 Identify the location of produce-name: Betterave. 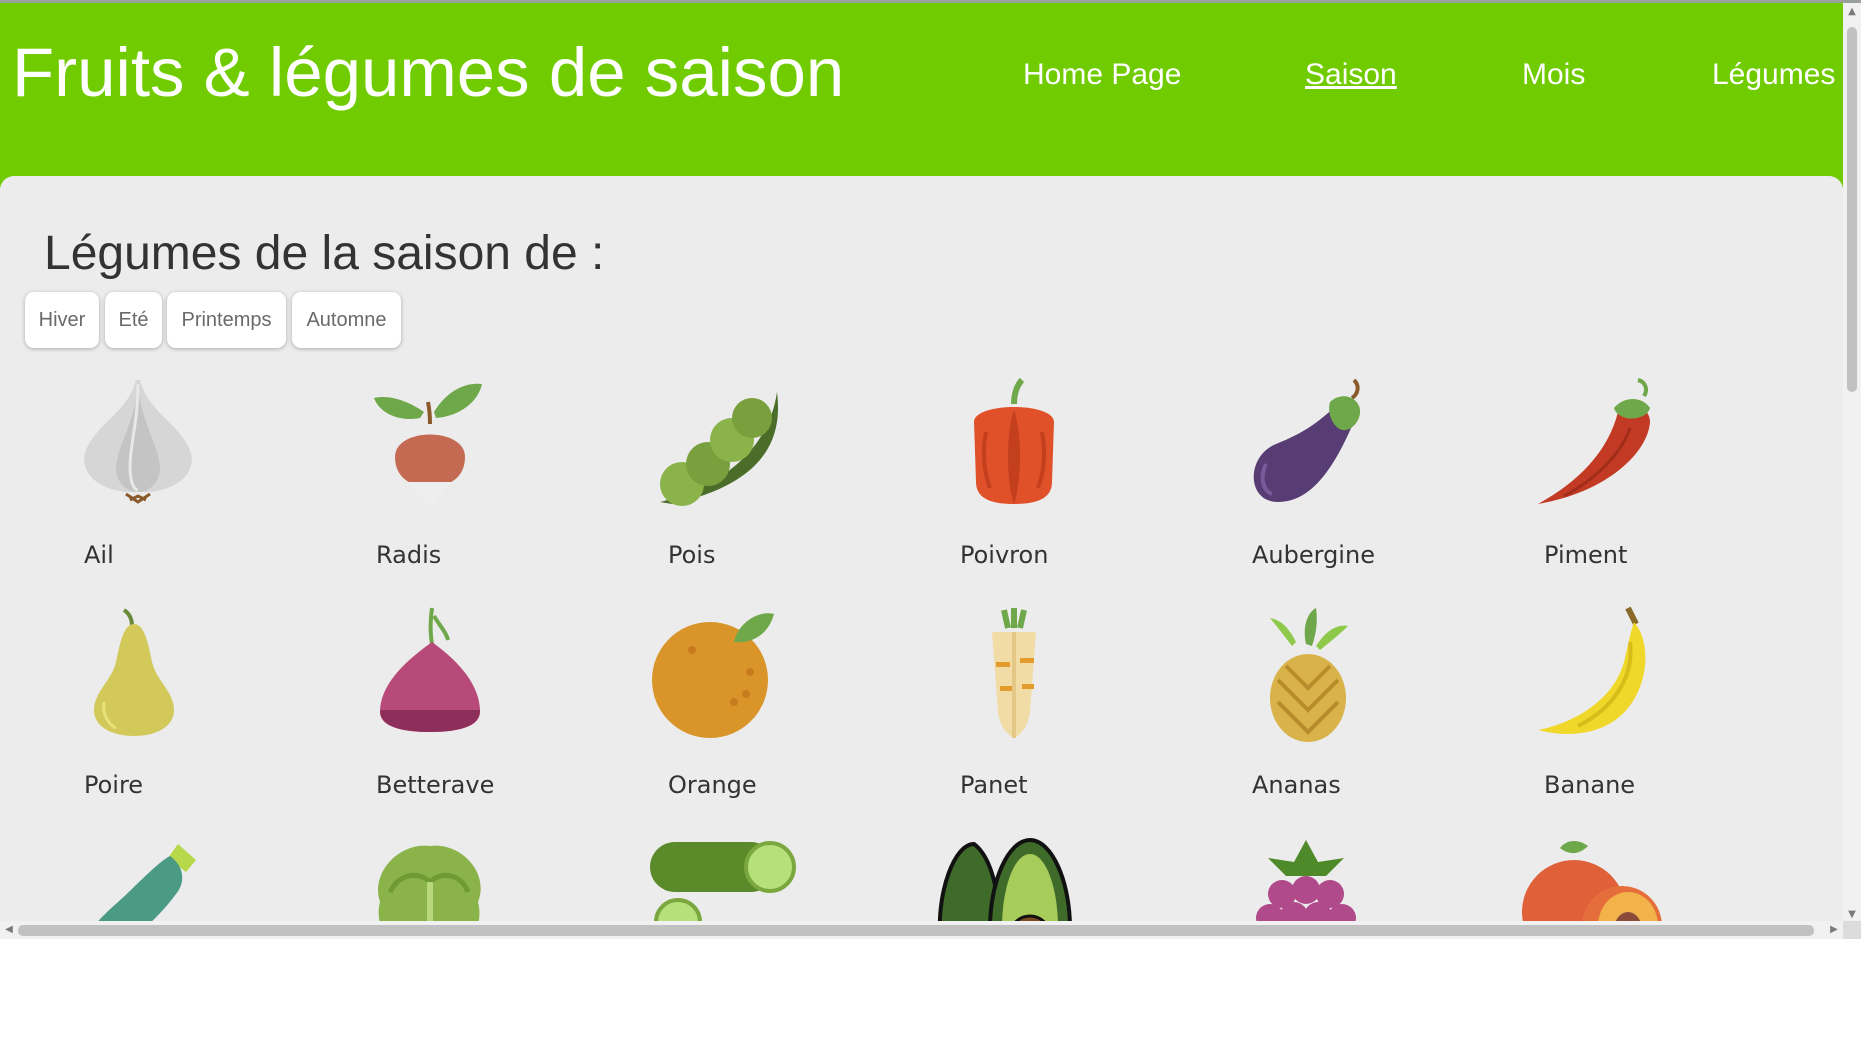
(435, 785).